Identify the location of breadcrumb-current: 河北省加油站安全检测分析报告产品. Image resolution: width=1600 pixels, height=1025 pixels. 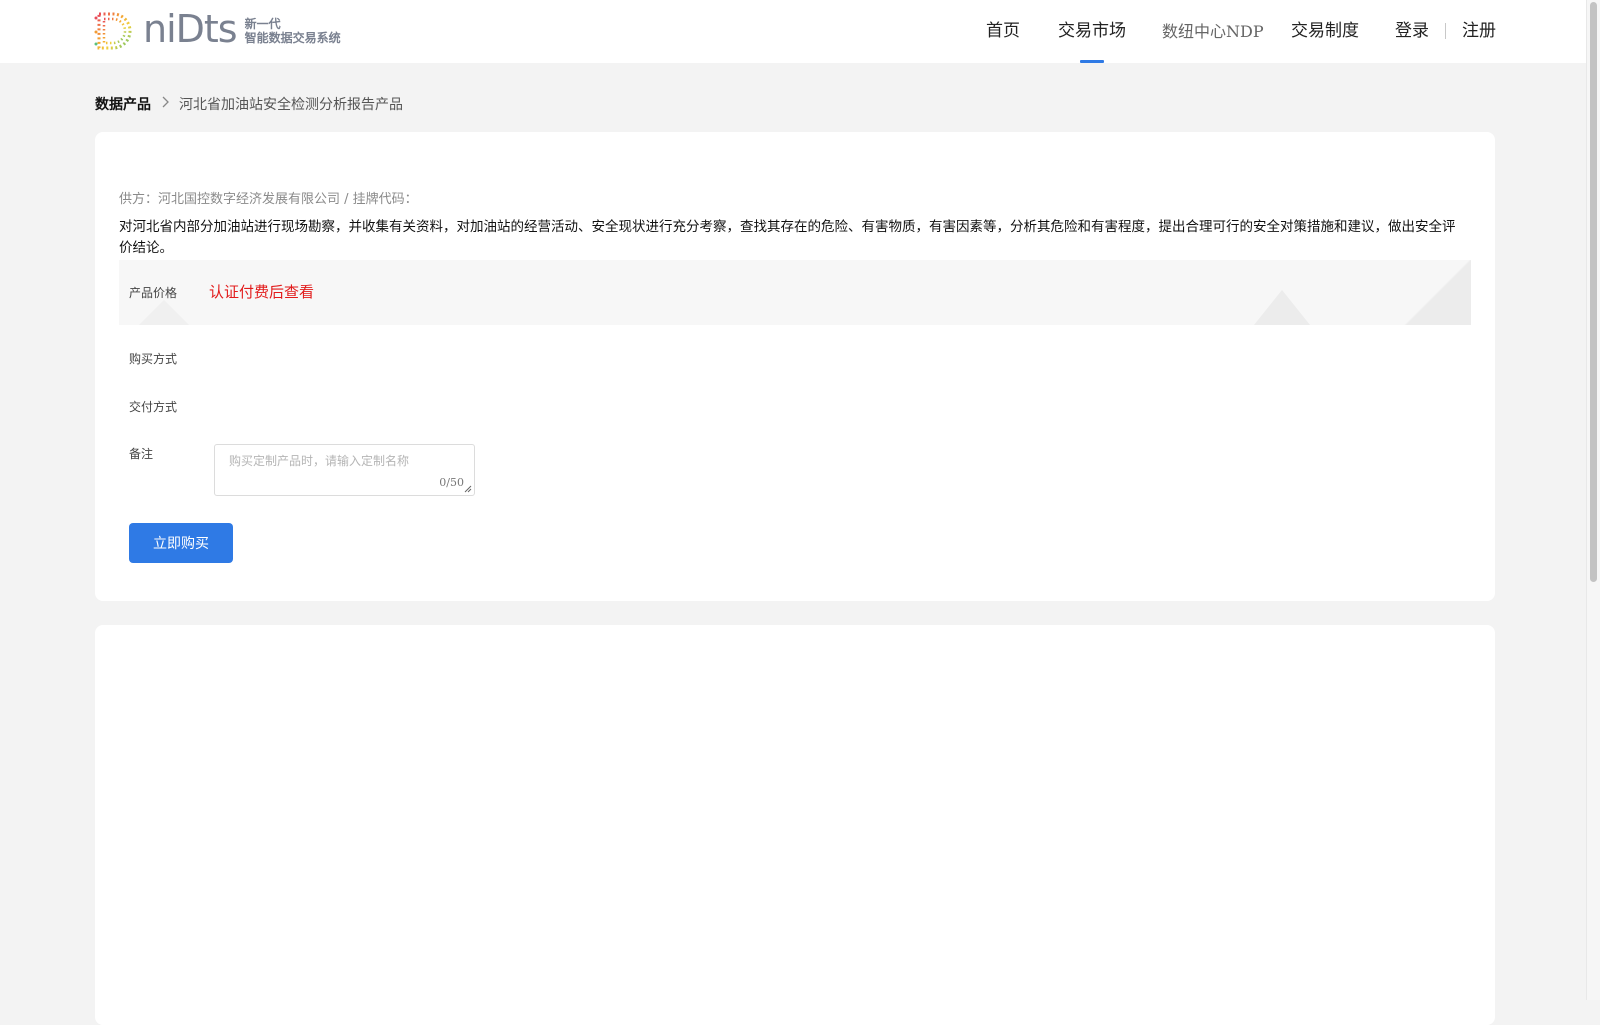
(291, 105).